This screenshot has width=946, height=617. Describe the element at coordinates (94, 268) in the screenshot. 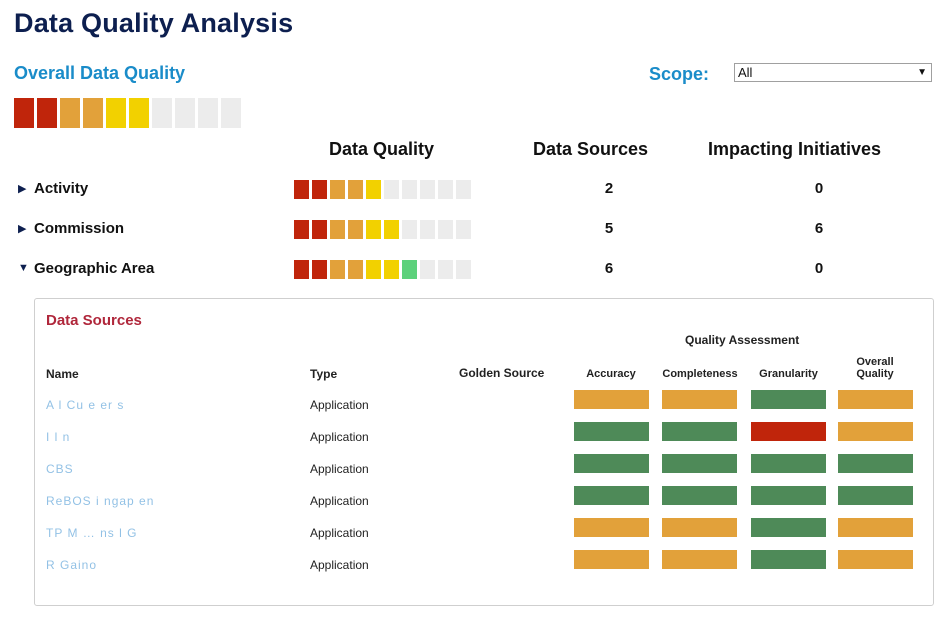

I see `row-label-geographic-area: Geographic Area` at that location.